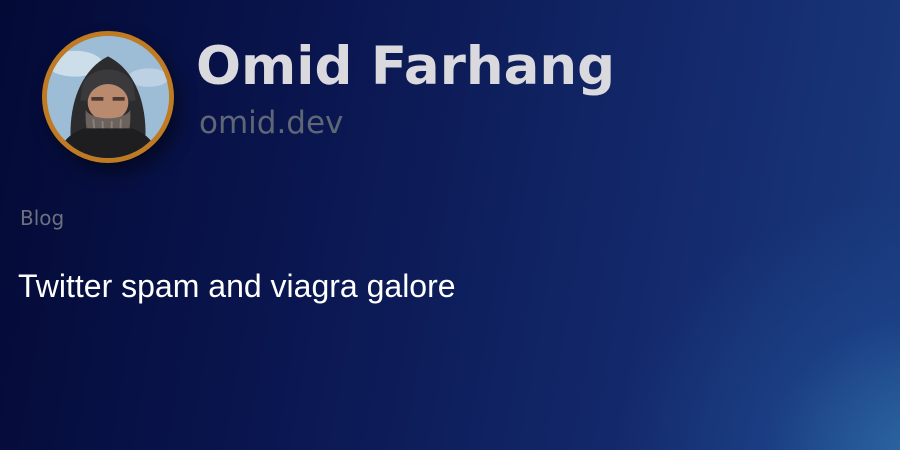 The image size is (900, 450). I want to click on post-category: Blog, so click(42, 218).